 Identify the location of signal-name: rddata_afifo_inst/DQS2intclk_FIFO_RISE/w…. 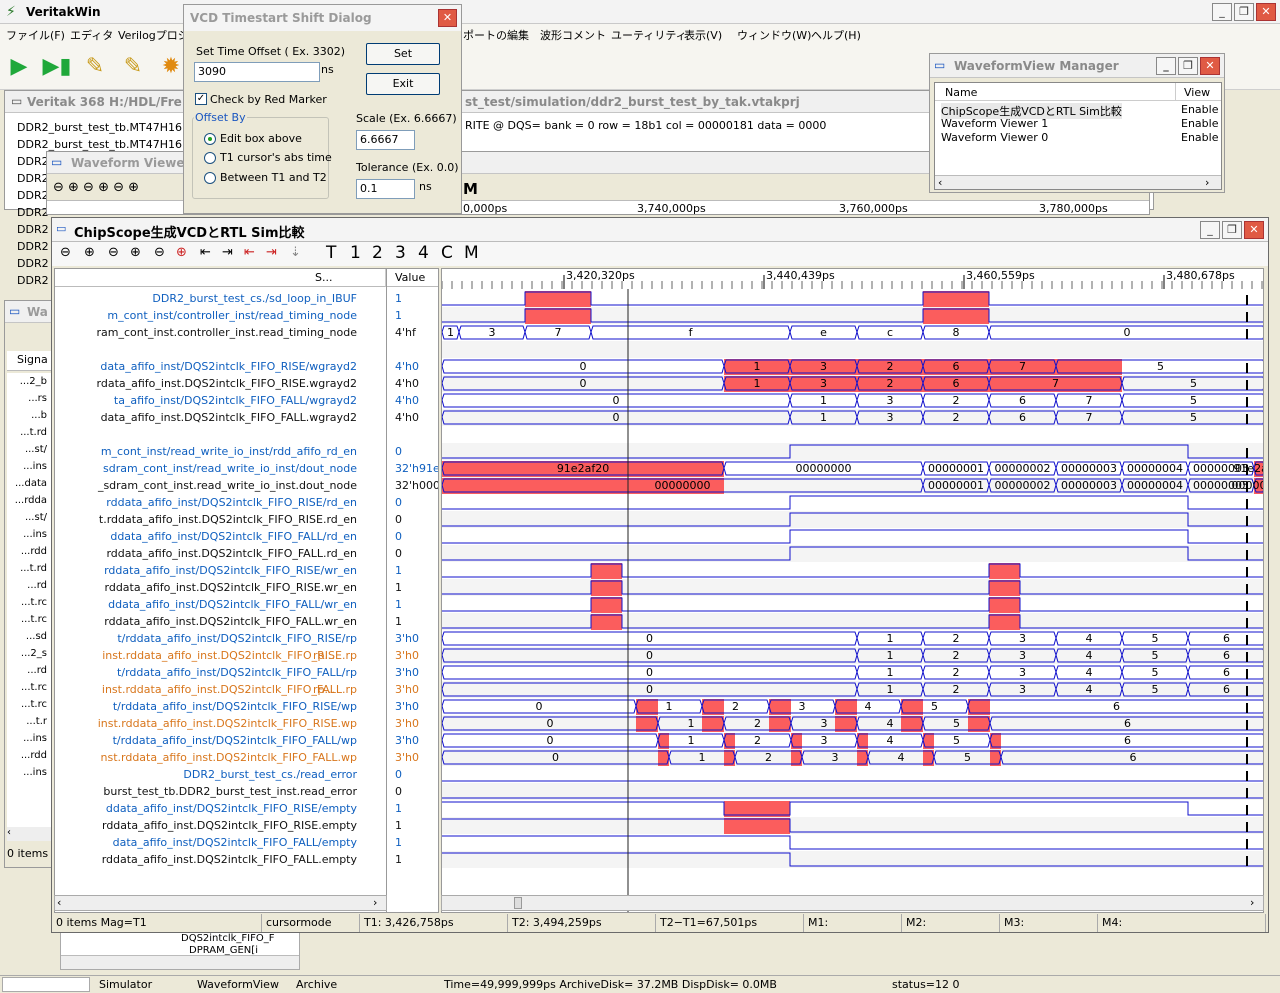
(220, 570).